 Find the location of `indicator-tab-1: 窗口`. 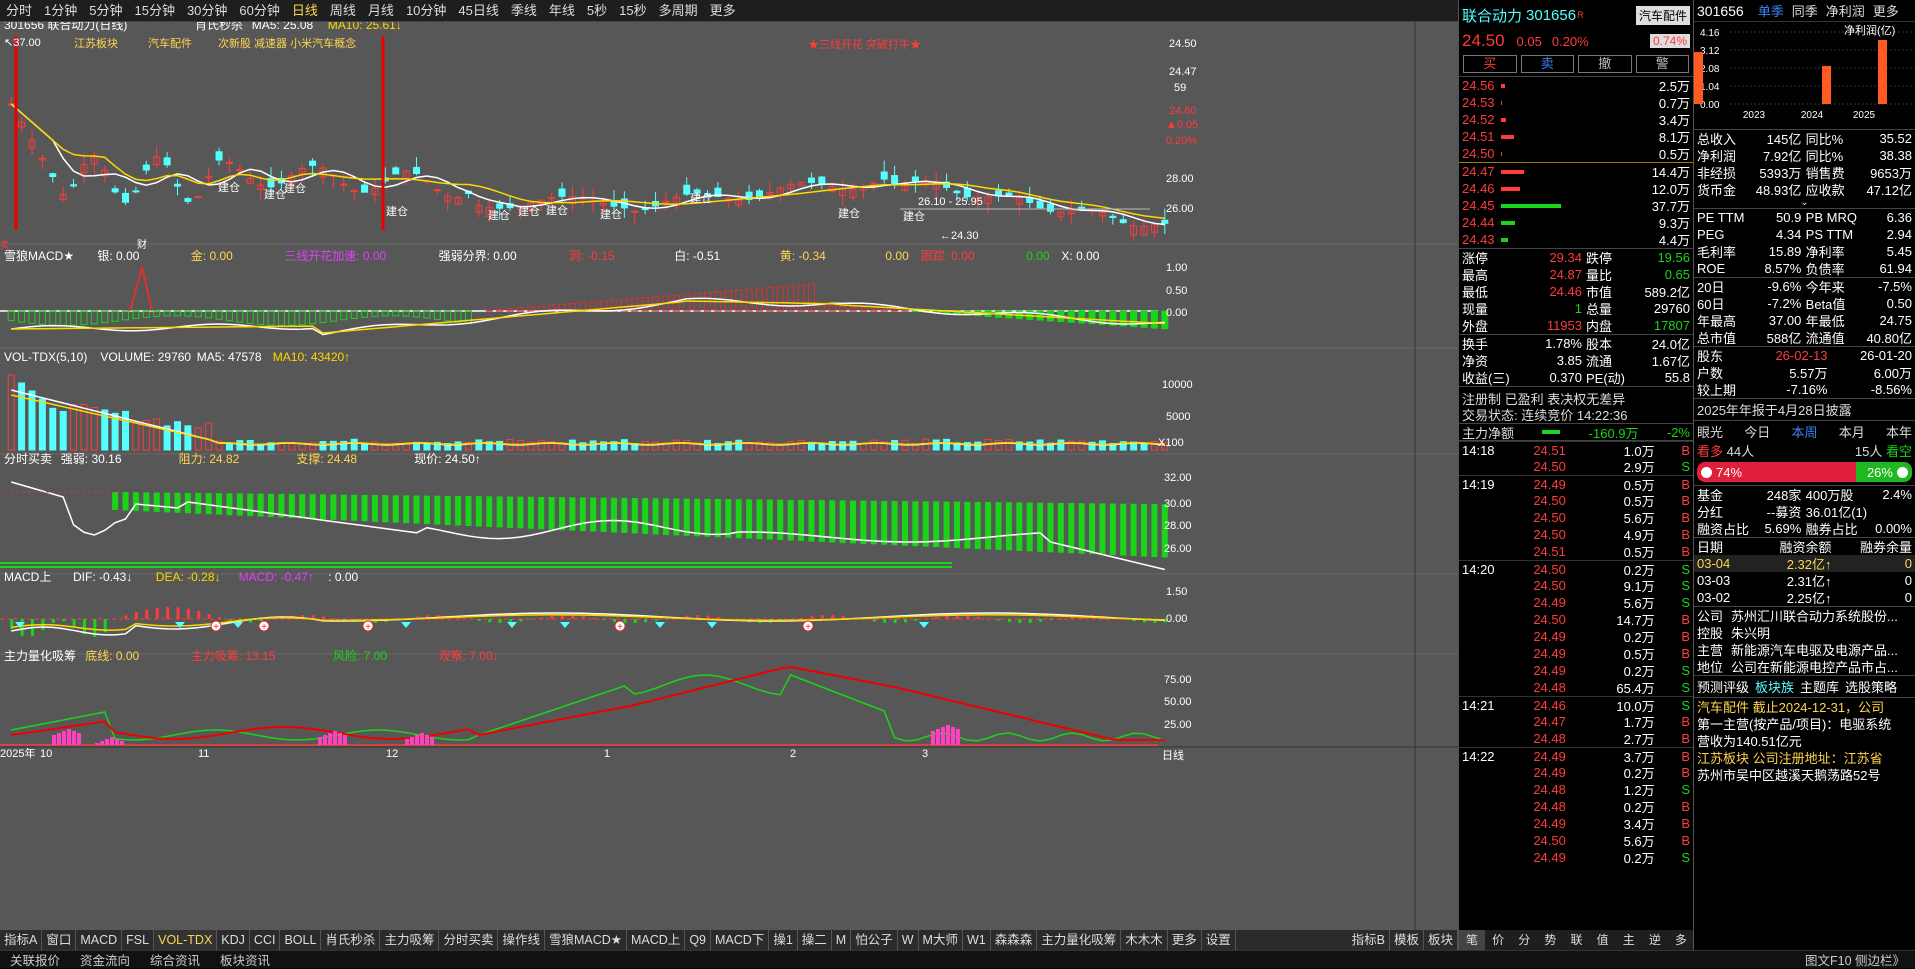

indicator-tab-1: 窗口 is located at coordinates (59, 940).